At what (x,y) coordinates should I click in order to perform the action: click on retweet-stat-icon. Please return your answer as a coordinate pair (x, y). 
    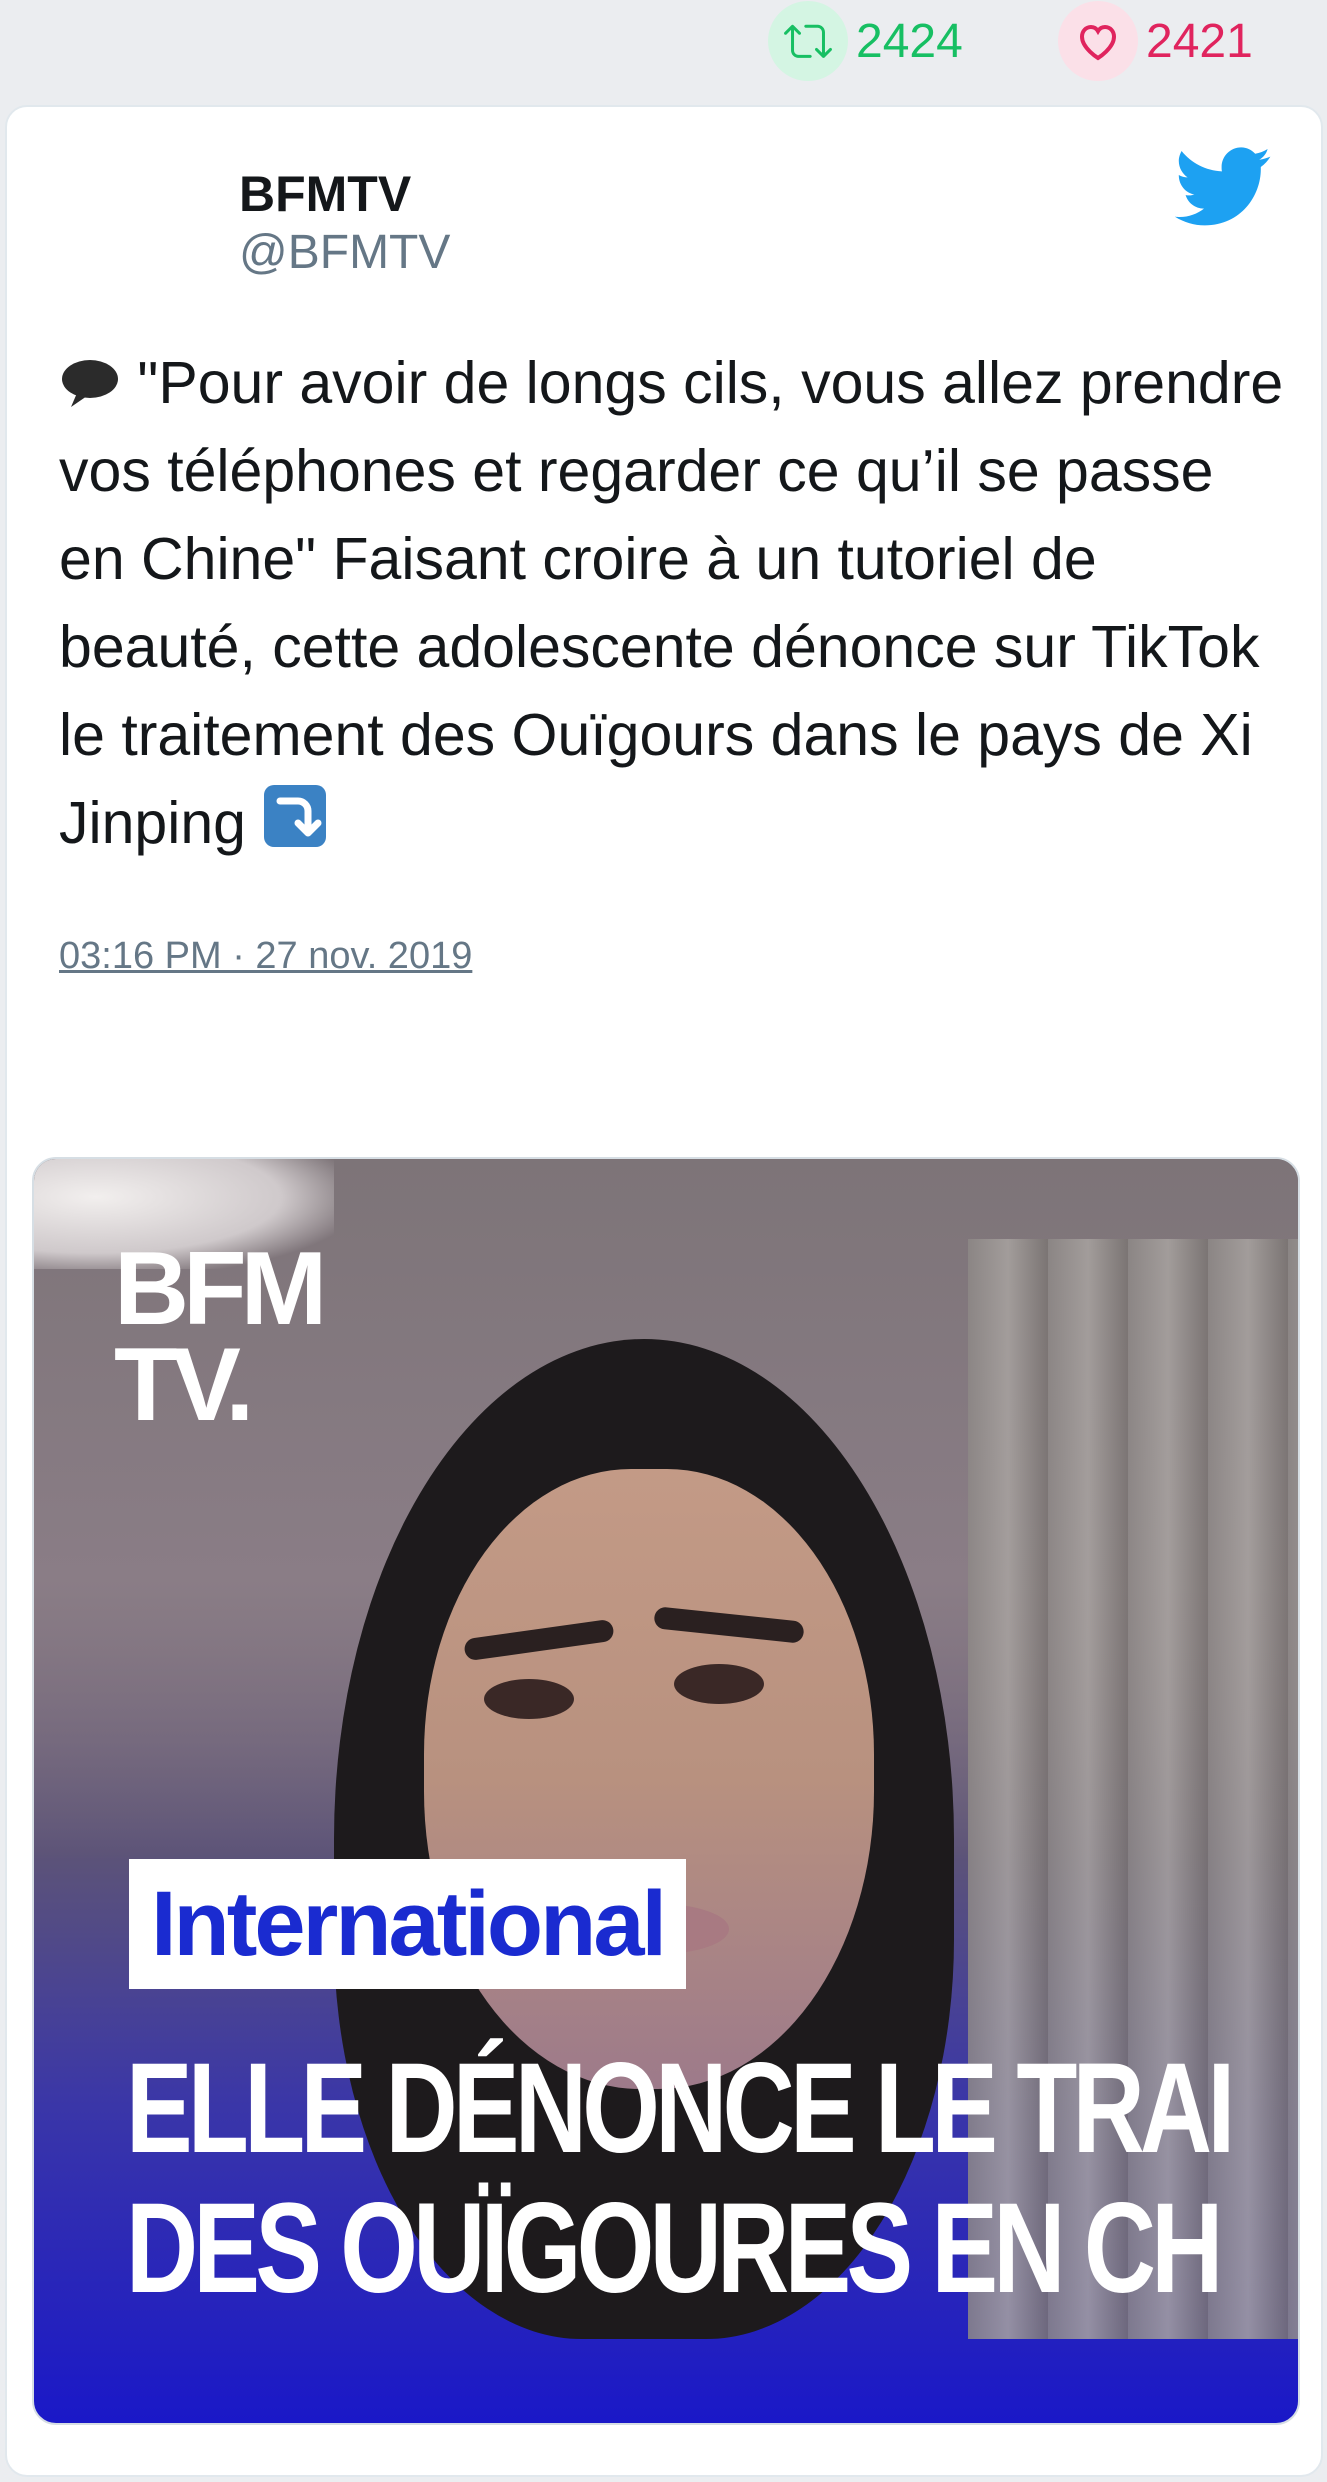
    Looking at the image, I should click on (808, 41).